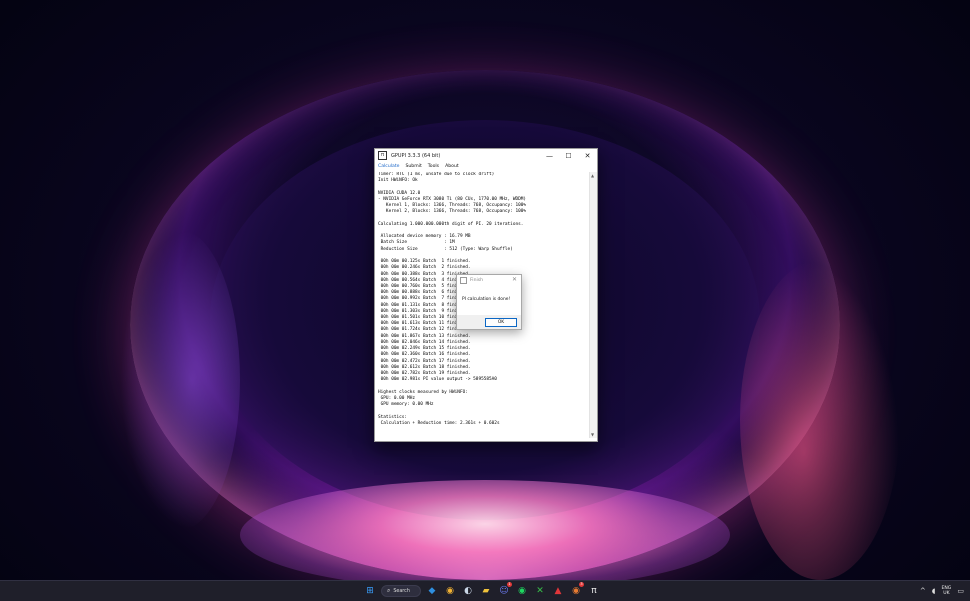 The width and height of the screenshot is (970, 601). What do you see at coordinates (370, 591) in the screenshot?
I see `start-icon: ⊞` at bounding box center [370, 591].